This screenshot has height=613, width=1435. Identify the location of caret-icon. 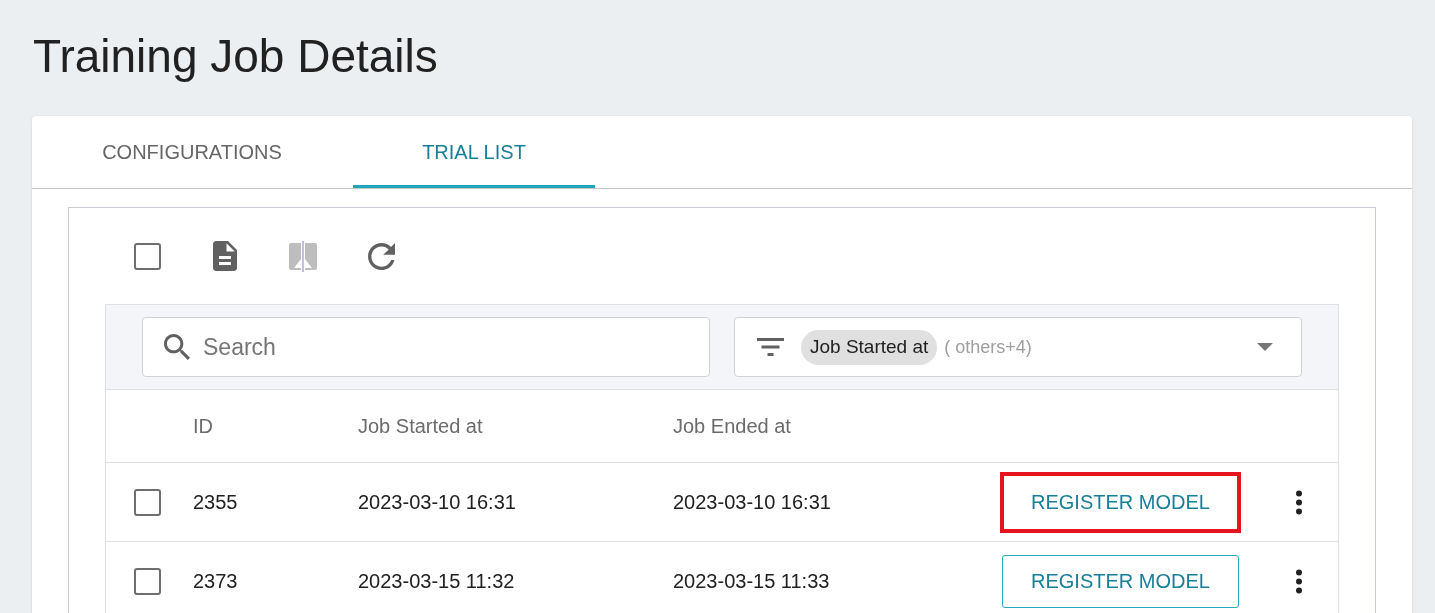
(1265, 347).